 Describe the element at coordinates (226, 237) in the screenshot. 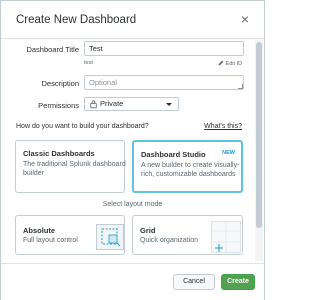

I see `grid-layout-icon` at that location.